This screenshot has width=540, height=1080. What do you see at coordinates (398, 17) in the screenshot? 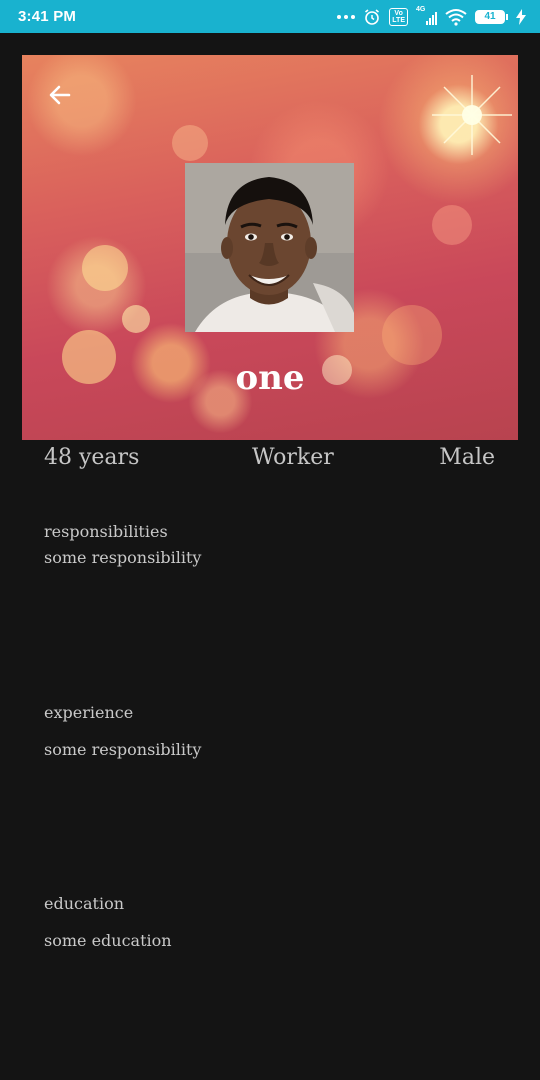
I see `volte-icon: Vo LTE` at bounding box center [398, 17].